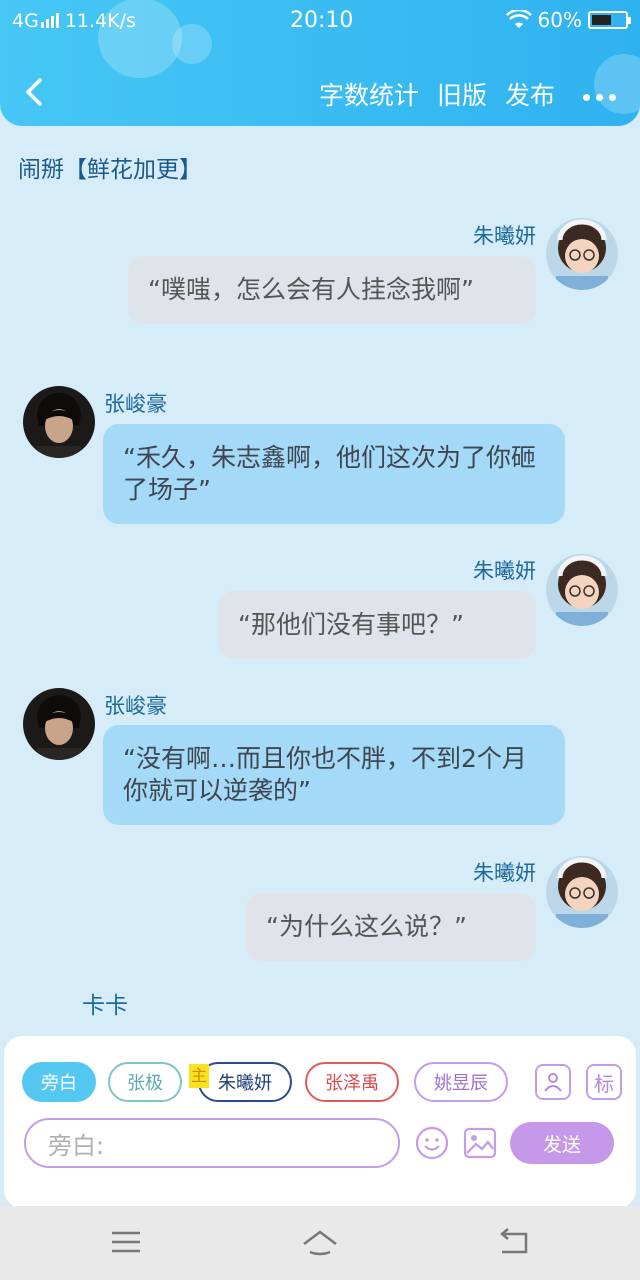 This screenshot has width=640, height=1280. What do you see at coordinates (320, 63) in the screenshot?
I see `app-header: 4G 11.4K/s 20:10 60% 字数统计 旧版 发布` at bounding box center [320, 63].